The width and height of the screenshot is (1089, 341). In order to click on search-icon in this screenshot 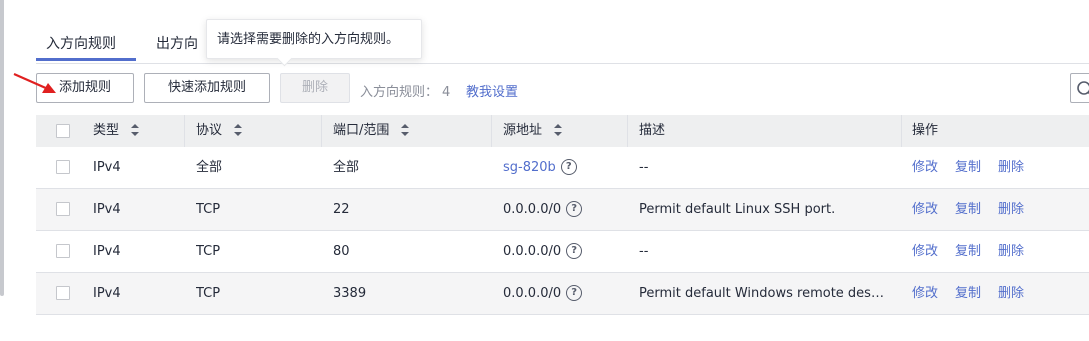, I will do `click(1082, 89)`.